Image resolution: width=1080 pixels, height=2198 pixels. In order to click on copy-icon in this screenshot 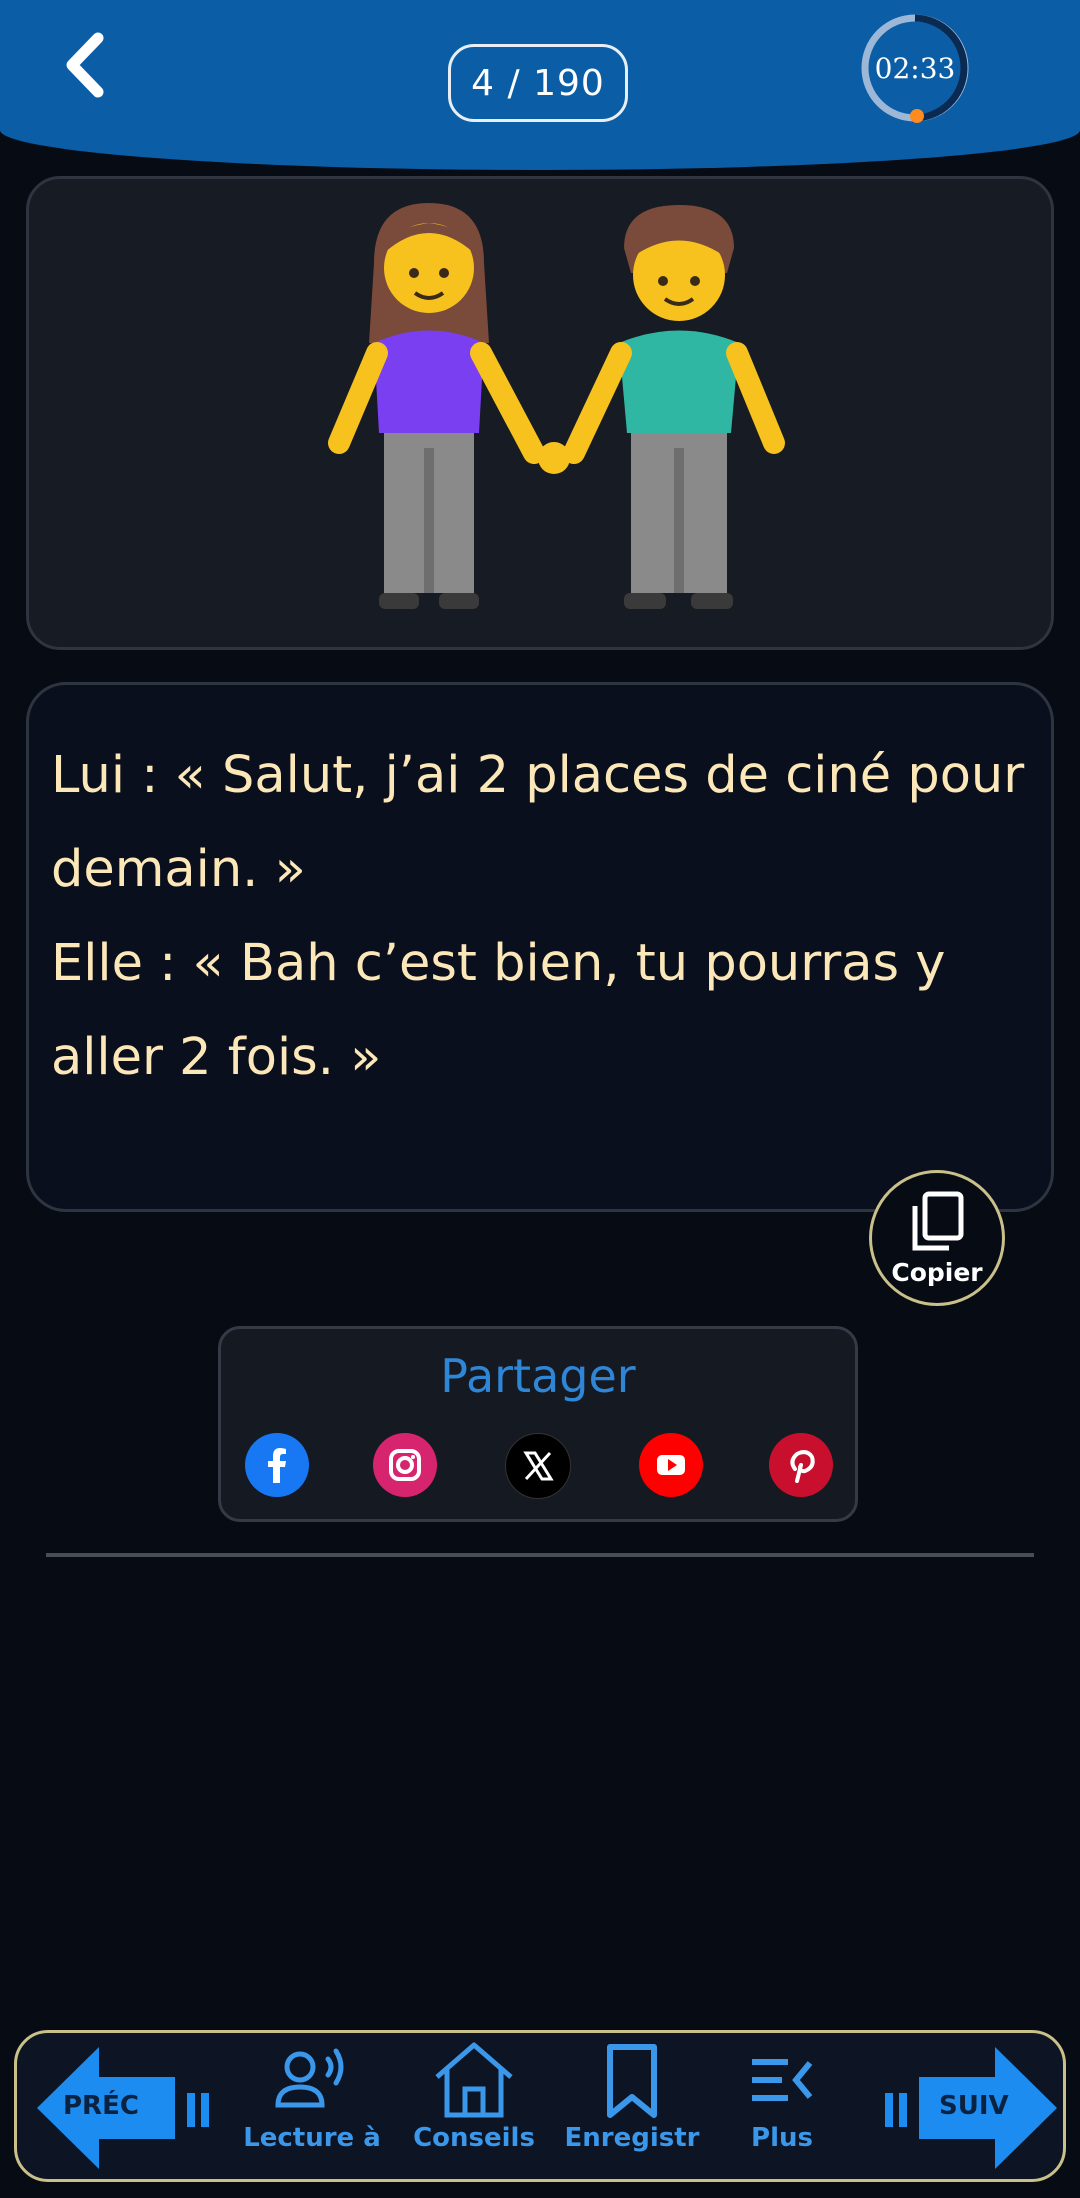, I will do `click(938, 1220)`.